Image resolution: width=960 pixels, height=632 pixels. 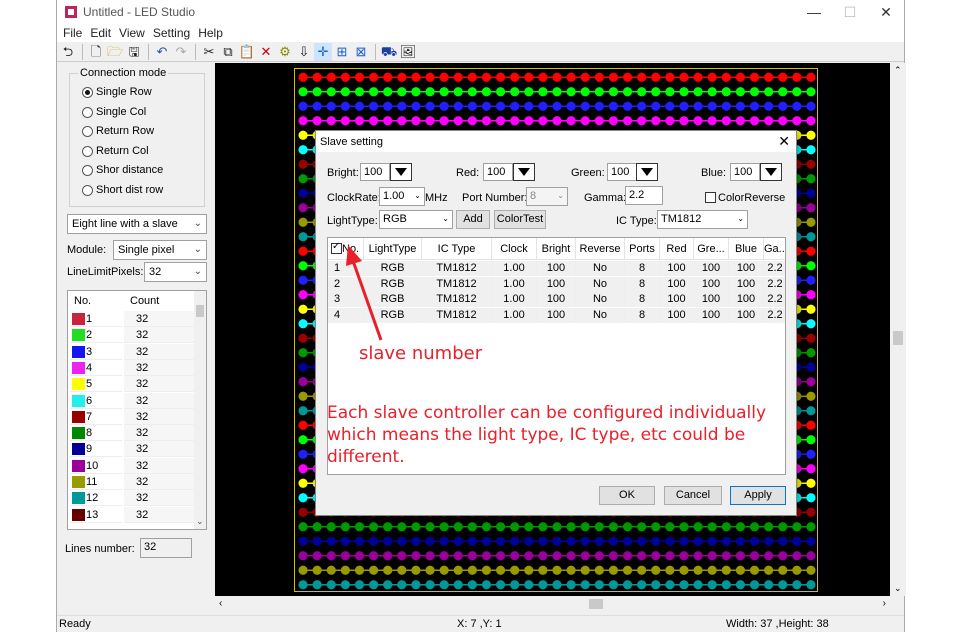 I want to click on list-item: 6 32, so click(x=132, y=400).